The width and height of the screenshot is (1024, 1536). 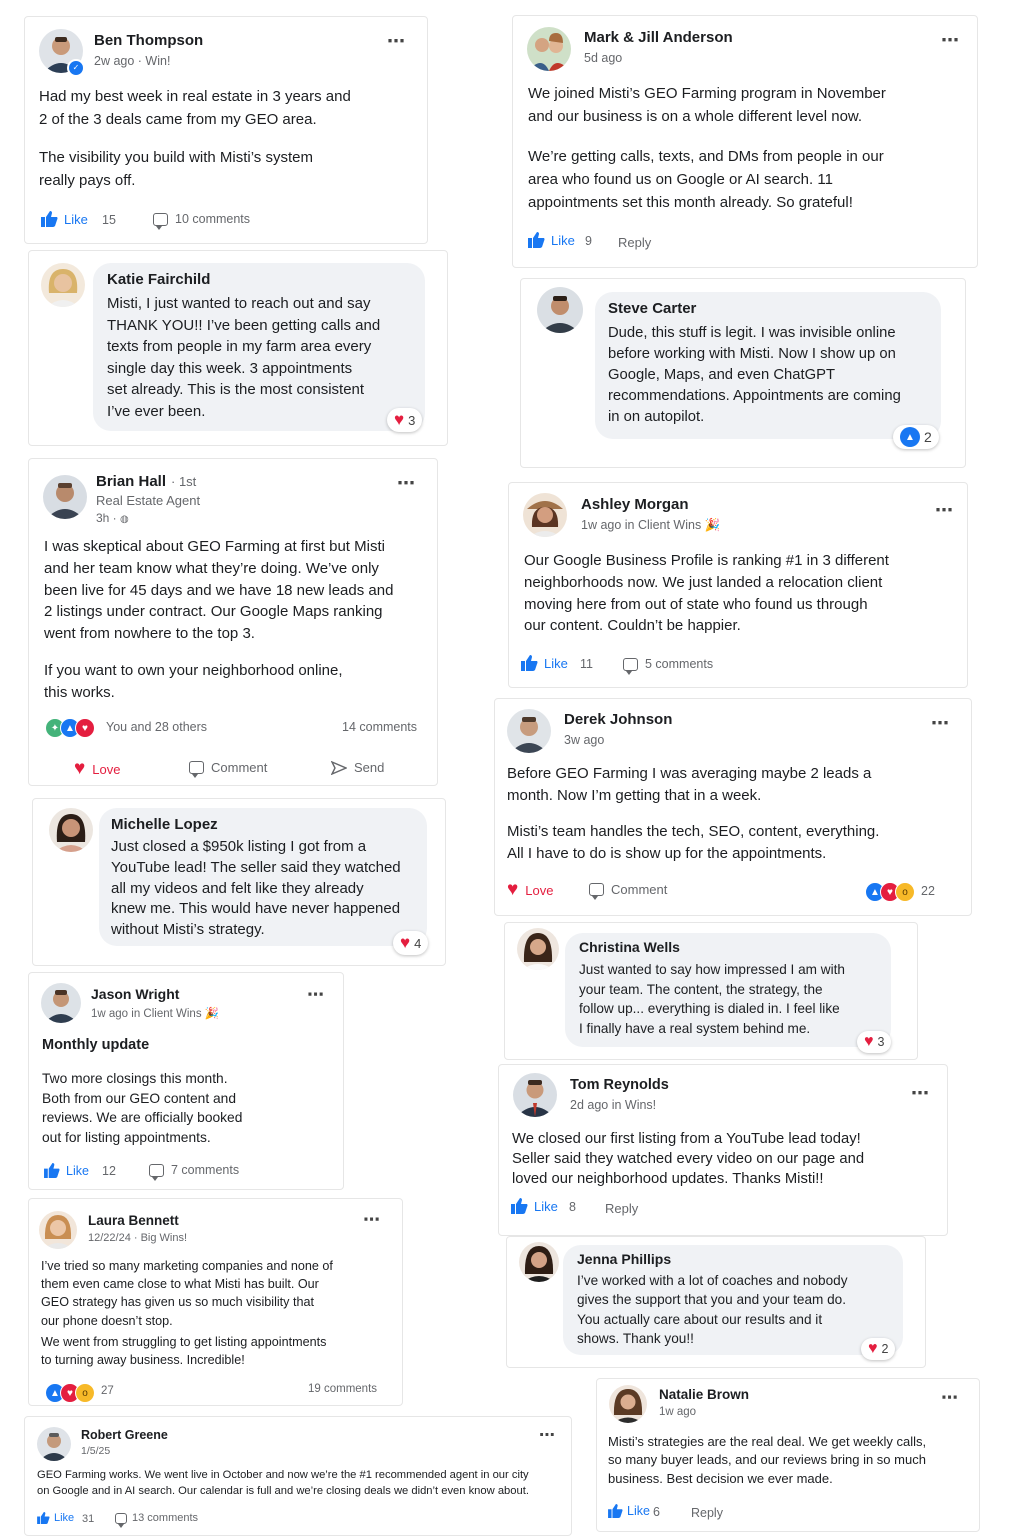 I want to click on like-count: 12, so click(x=109, y=1171).